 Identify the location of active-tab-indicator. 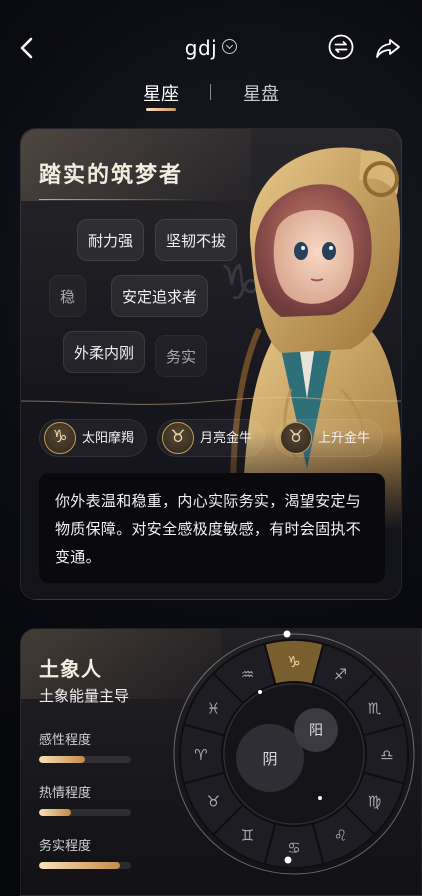
(161, 109).